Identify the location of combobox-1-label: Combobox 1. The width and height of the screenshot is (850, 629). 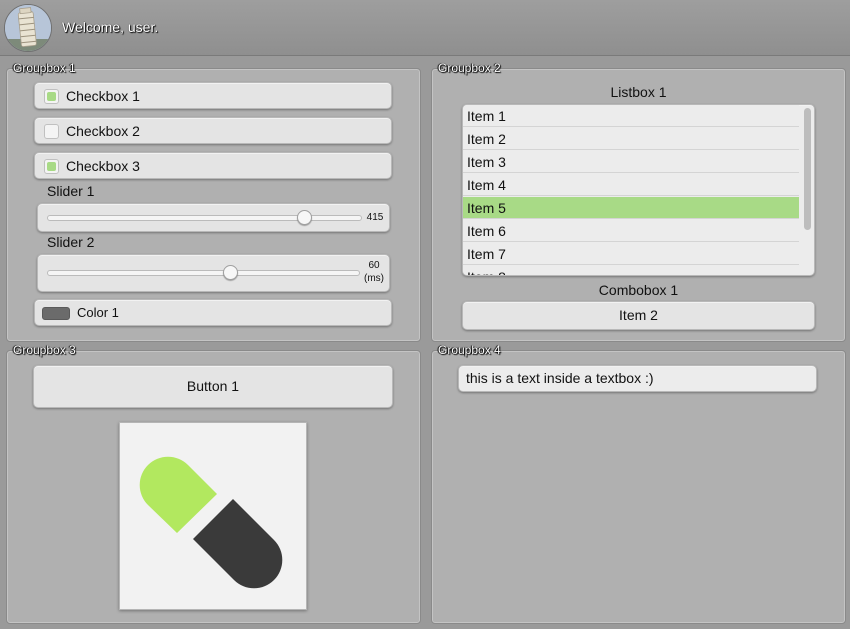
(638, 290).